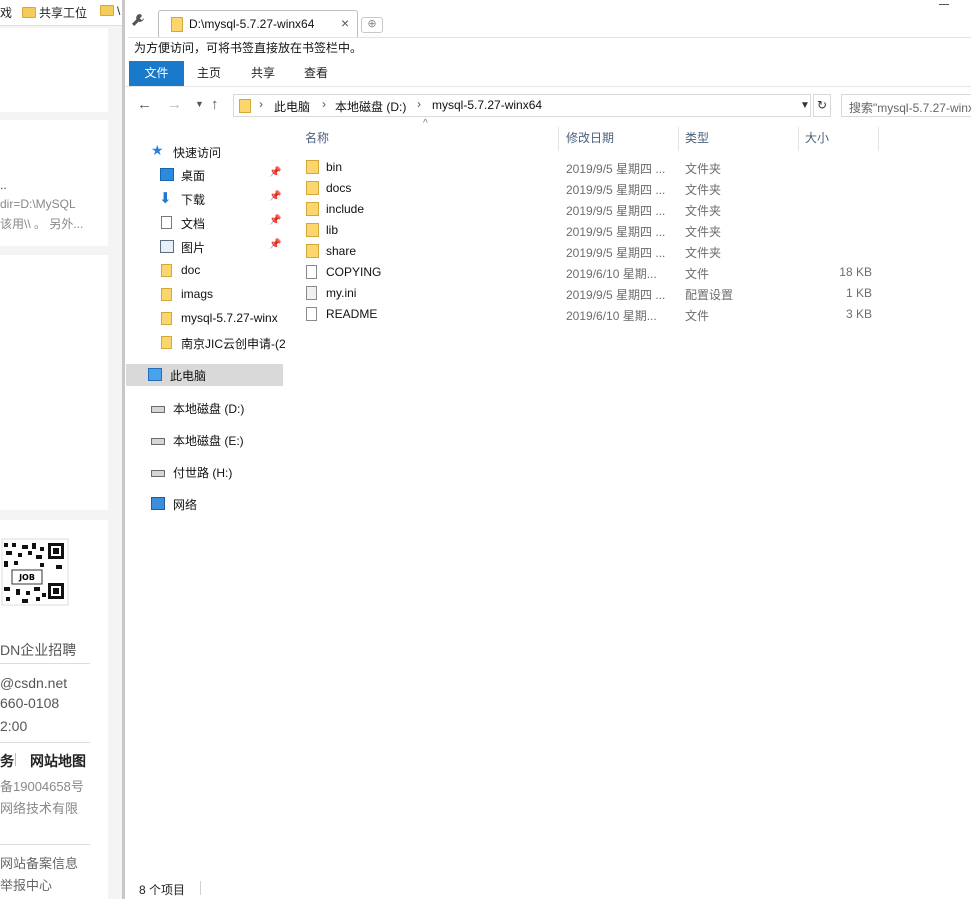 The image size is (971, 899). What do you see at coordinates (592, 293) in the screenshot?
I see `file-row: my.ini 2019/9/5 星期四 ... 配置设置 1 KB` at bounding box center [592, 293].